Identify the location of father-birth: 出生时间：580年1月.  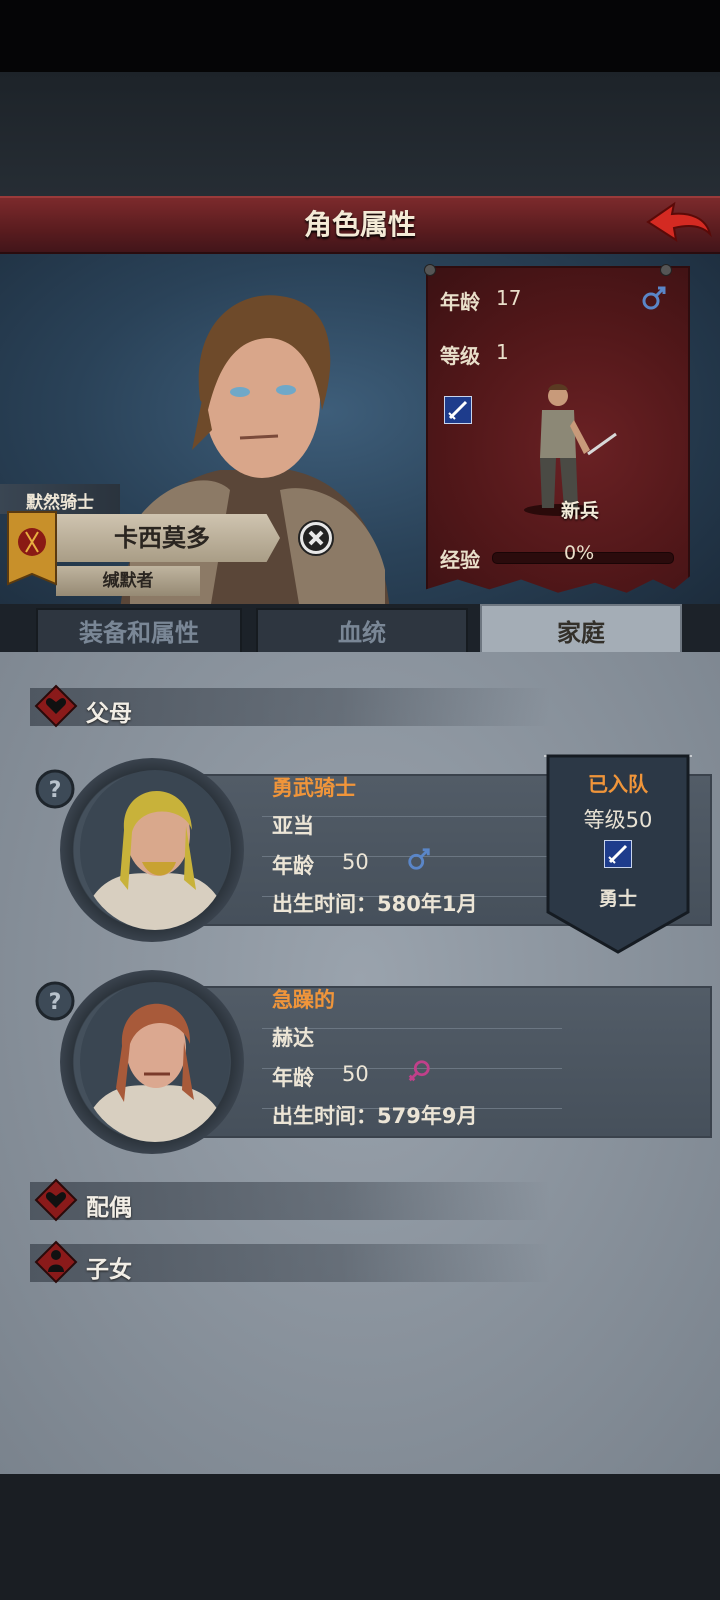
(375, 904).